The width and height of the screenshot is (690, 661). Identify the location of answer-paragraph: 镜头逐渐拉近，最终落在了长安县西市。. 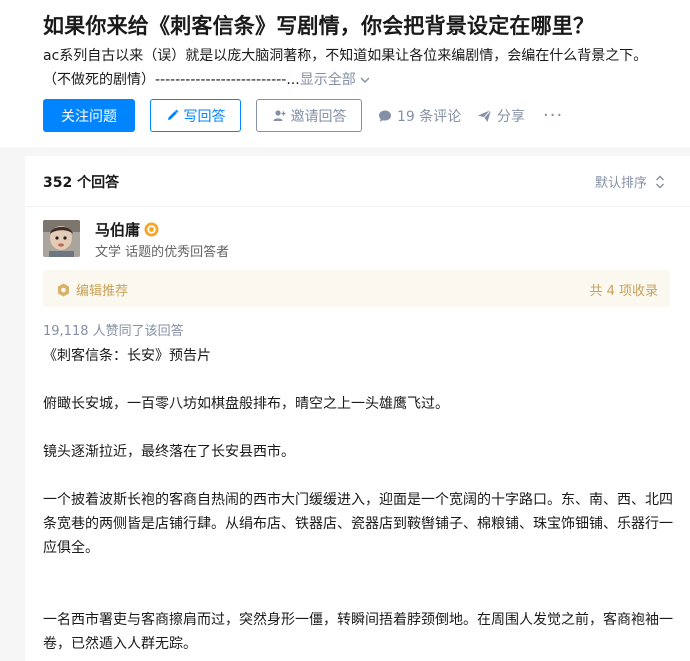
(169, 452).